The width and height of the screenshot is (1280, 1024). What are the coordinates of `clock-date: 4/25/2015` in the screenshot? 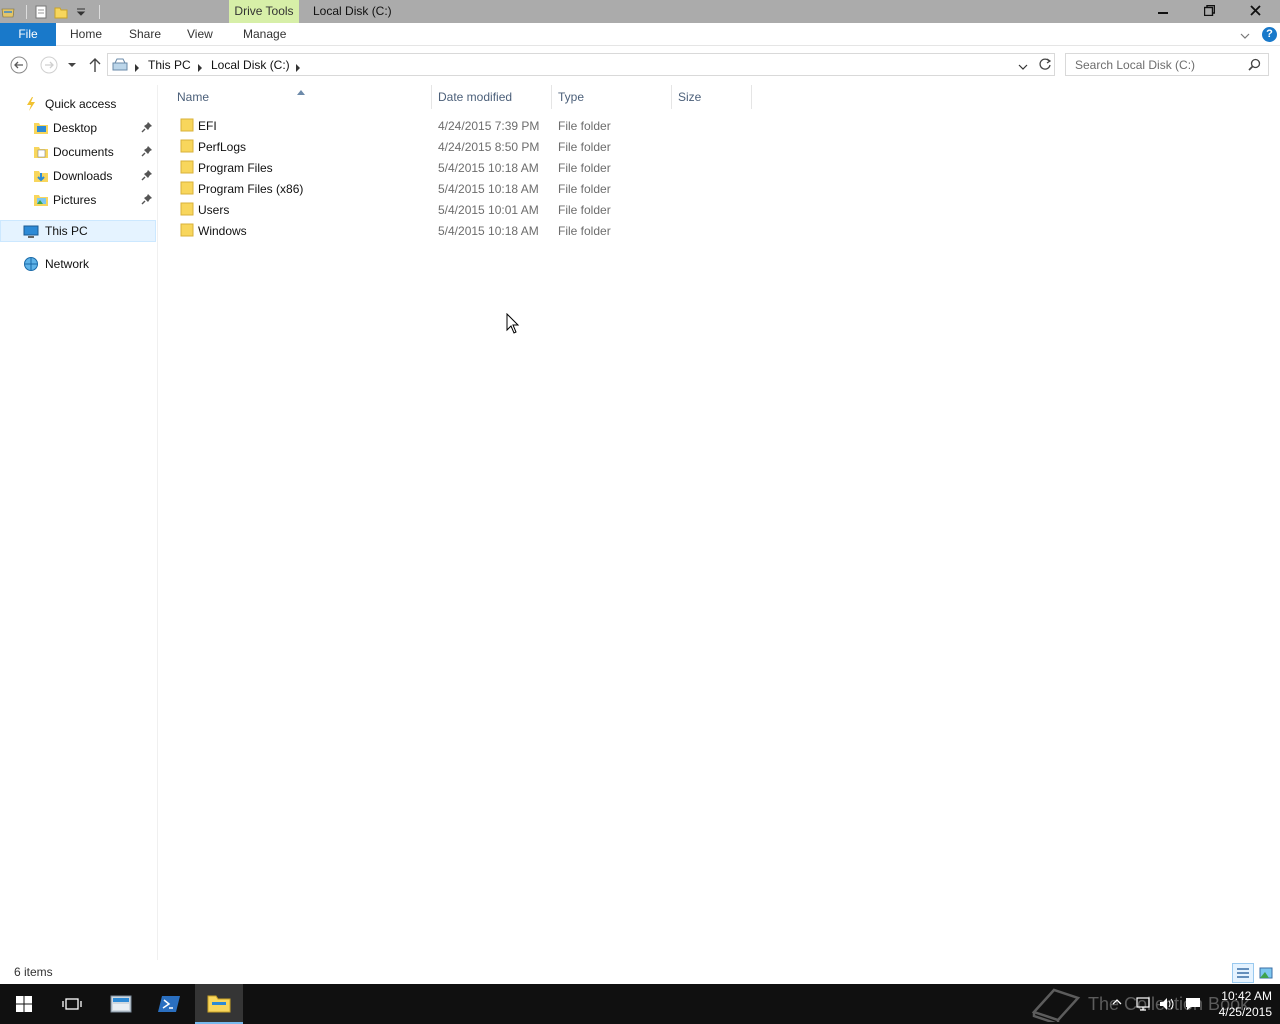 It's located at (1245, 1012).